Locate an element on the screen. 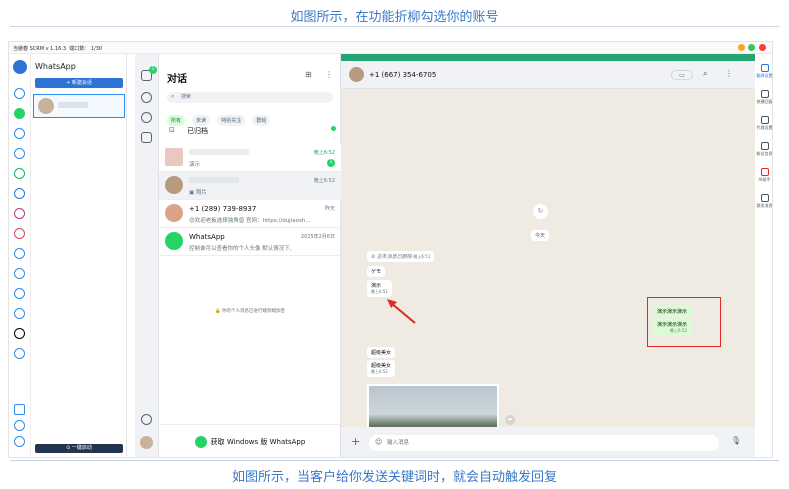 The width and height of the screenshot is (789, 489). new-chat-icon: ⊞ is located at coordinates (308, 74).